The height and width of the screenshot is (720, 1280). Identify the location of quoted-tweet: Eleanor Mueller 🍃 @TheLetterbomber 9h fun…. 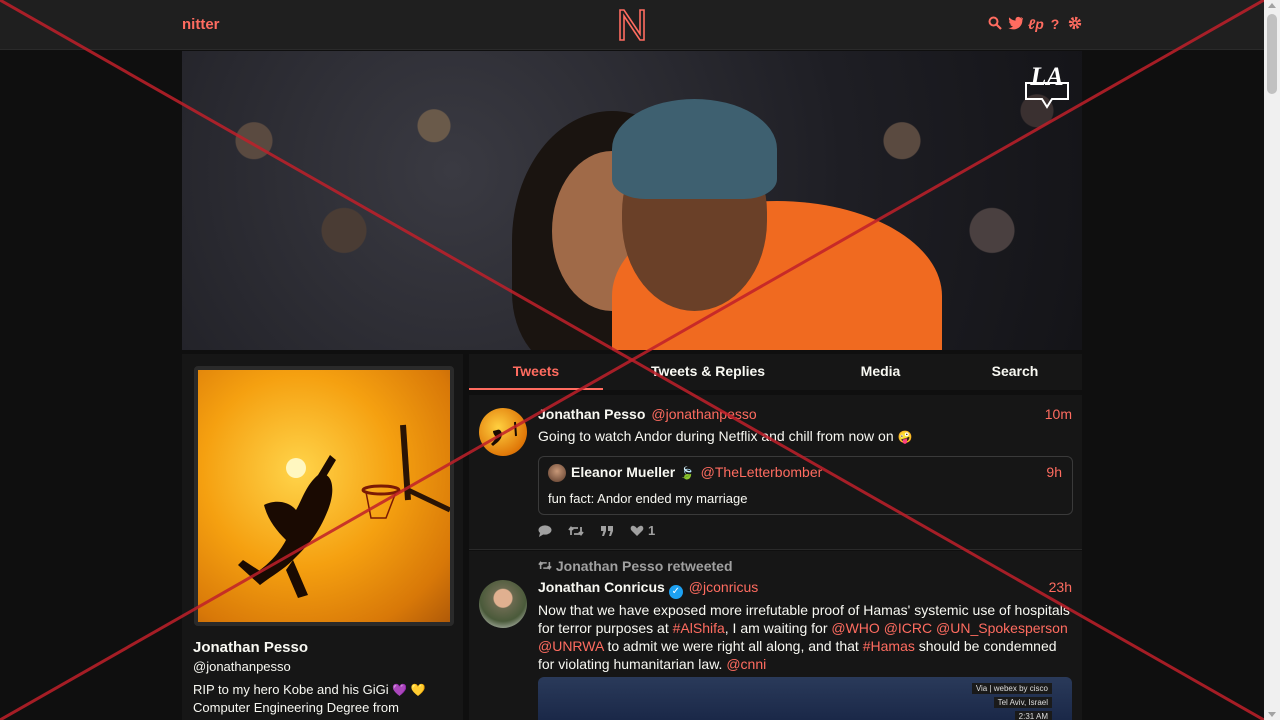
(805, 485).